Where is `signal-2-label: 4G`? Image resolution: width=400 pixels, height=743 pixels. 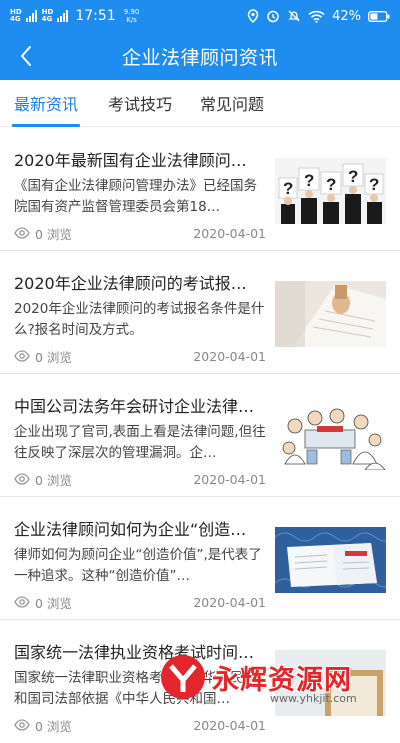
signal-2-label: 4G is located at coordinates (47, 19).